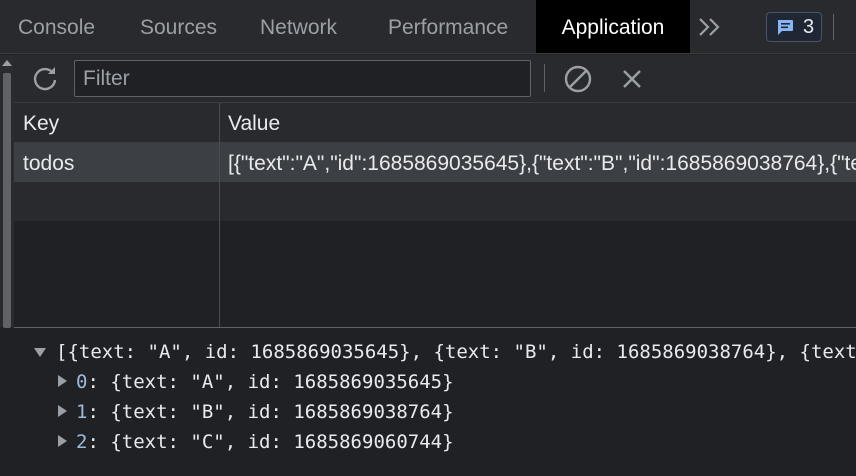  What do you see at coordinates (809, 27) in the screenshot?
I see `issues-count: 3` at bounding box center [809, 27].